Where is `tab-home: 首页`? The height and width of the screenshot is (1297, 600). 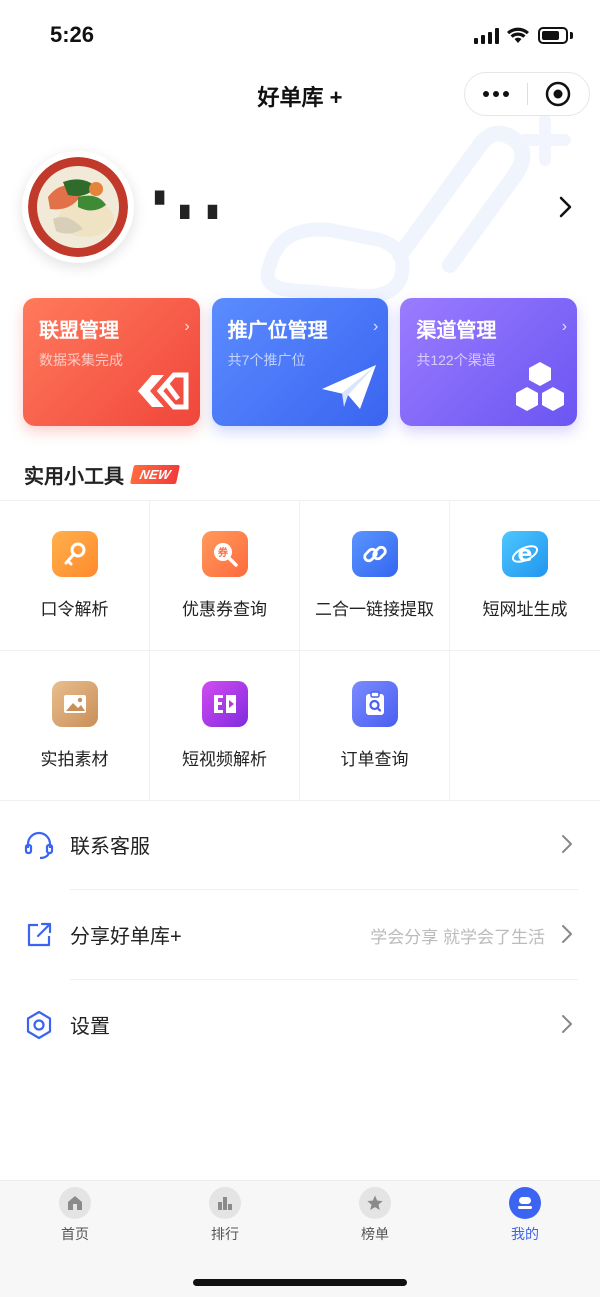 tab-home: 首页 is located at coordinates (75, 1216).